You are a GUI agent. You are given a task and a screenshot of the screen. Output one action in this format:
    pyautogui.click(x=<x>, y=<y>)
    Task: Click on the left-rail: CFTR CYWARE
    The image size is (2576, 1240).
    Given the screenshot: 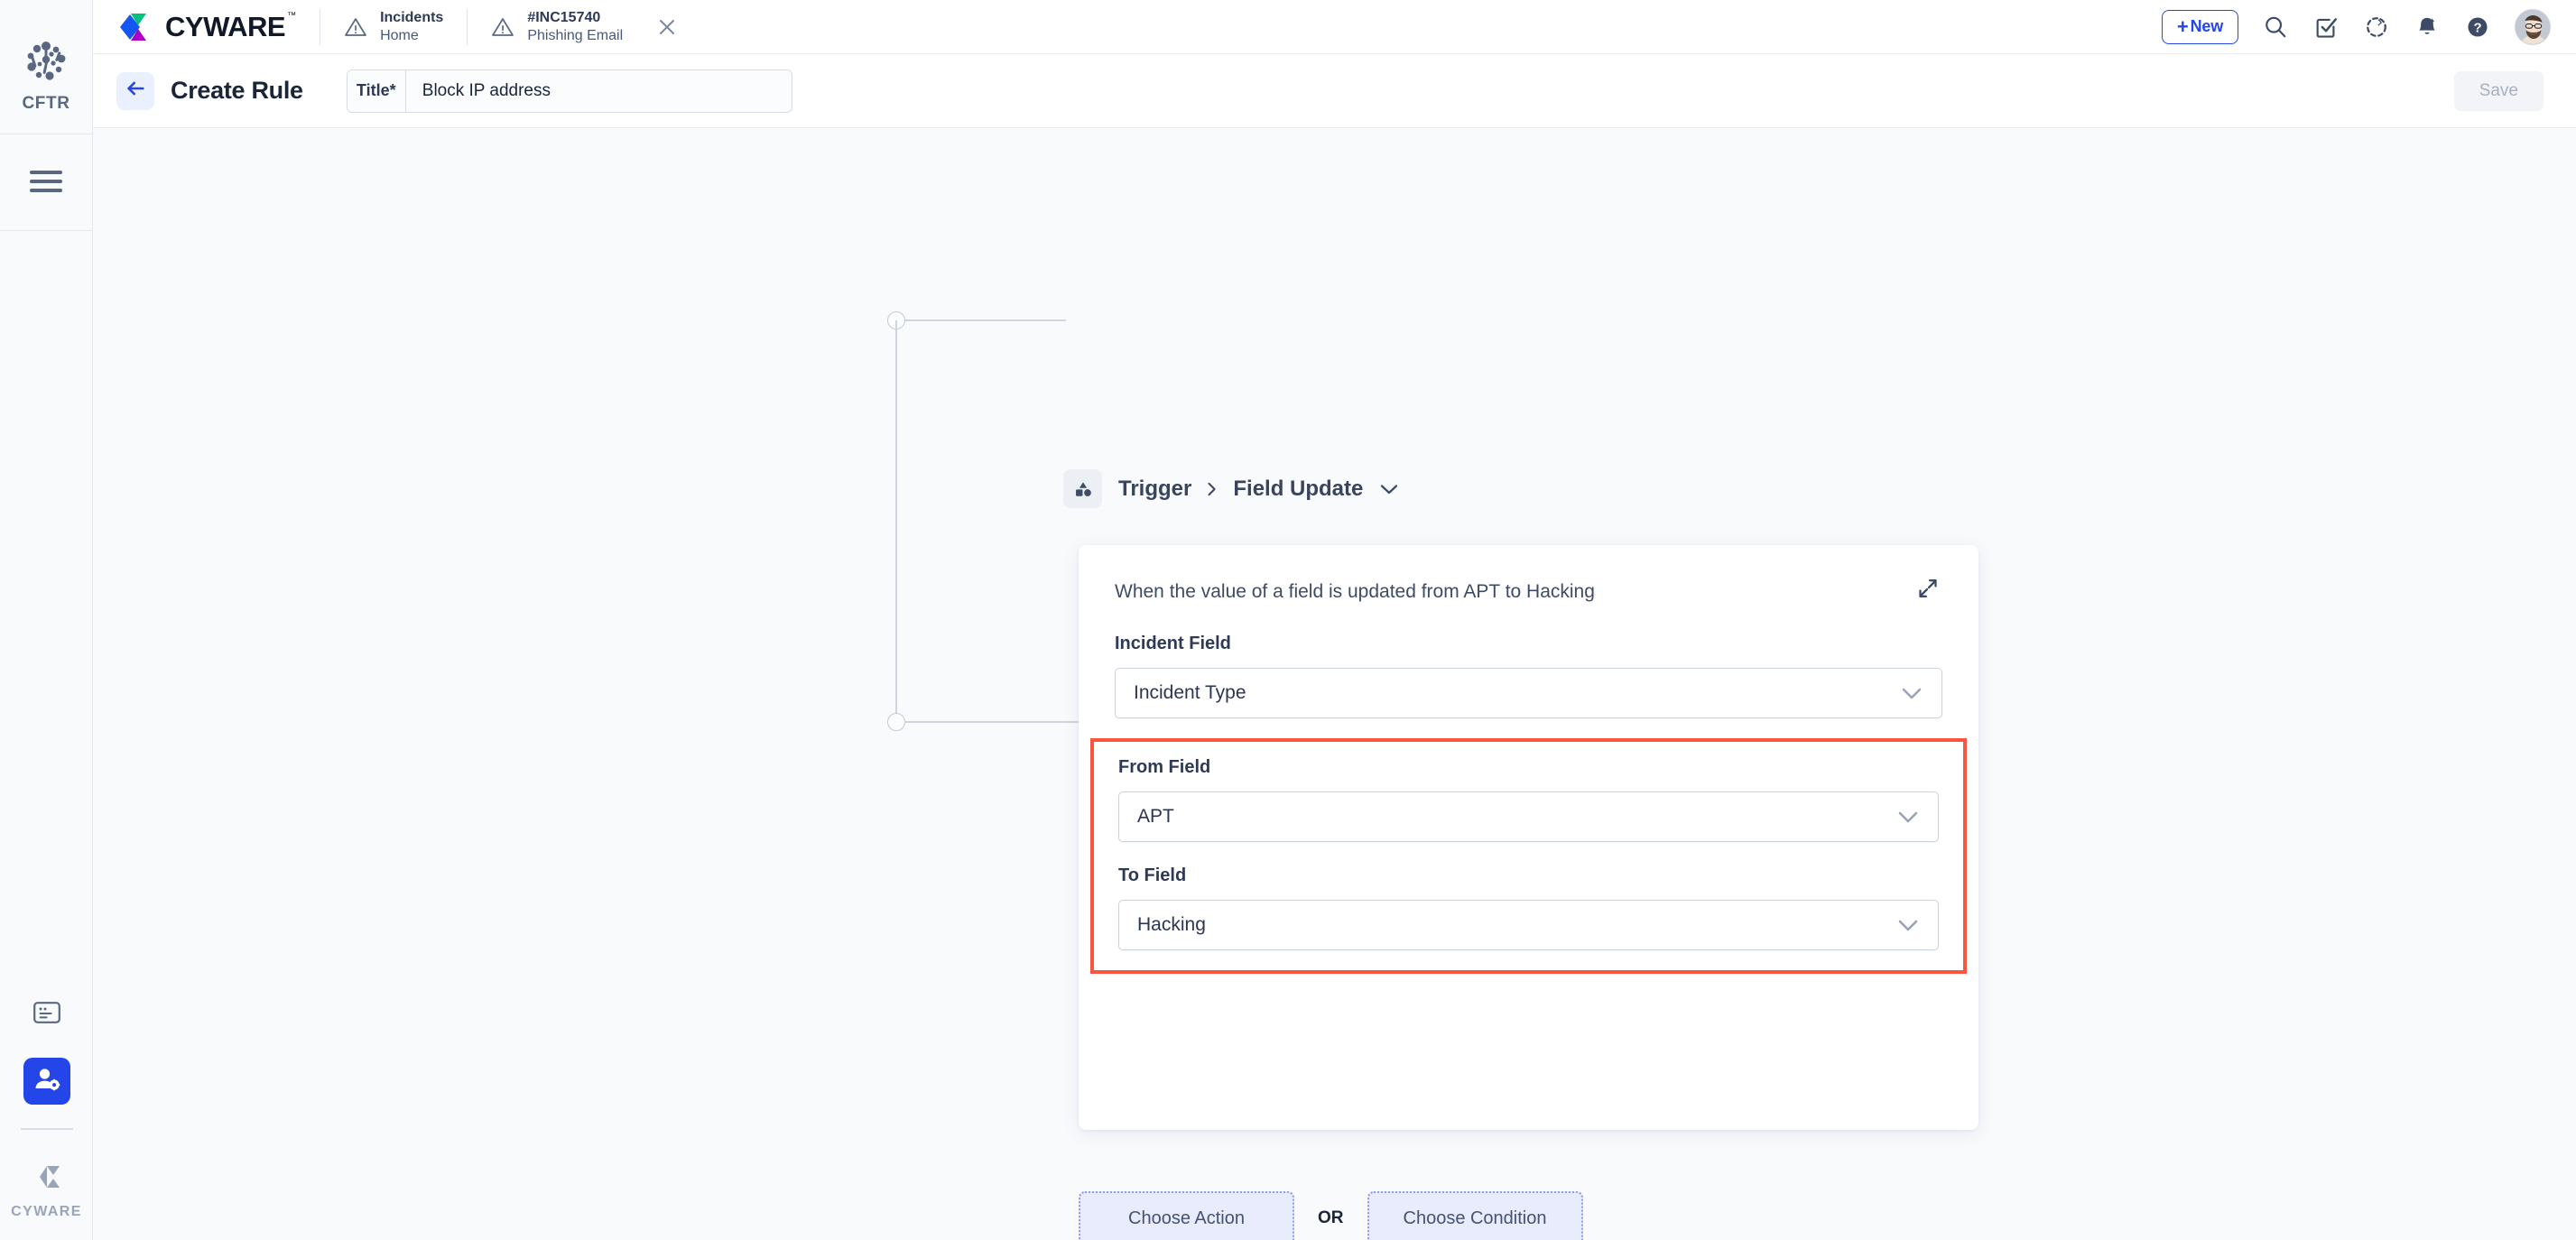 What is the action you would take?
    pyautogui.click(x=46, y=620)
    